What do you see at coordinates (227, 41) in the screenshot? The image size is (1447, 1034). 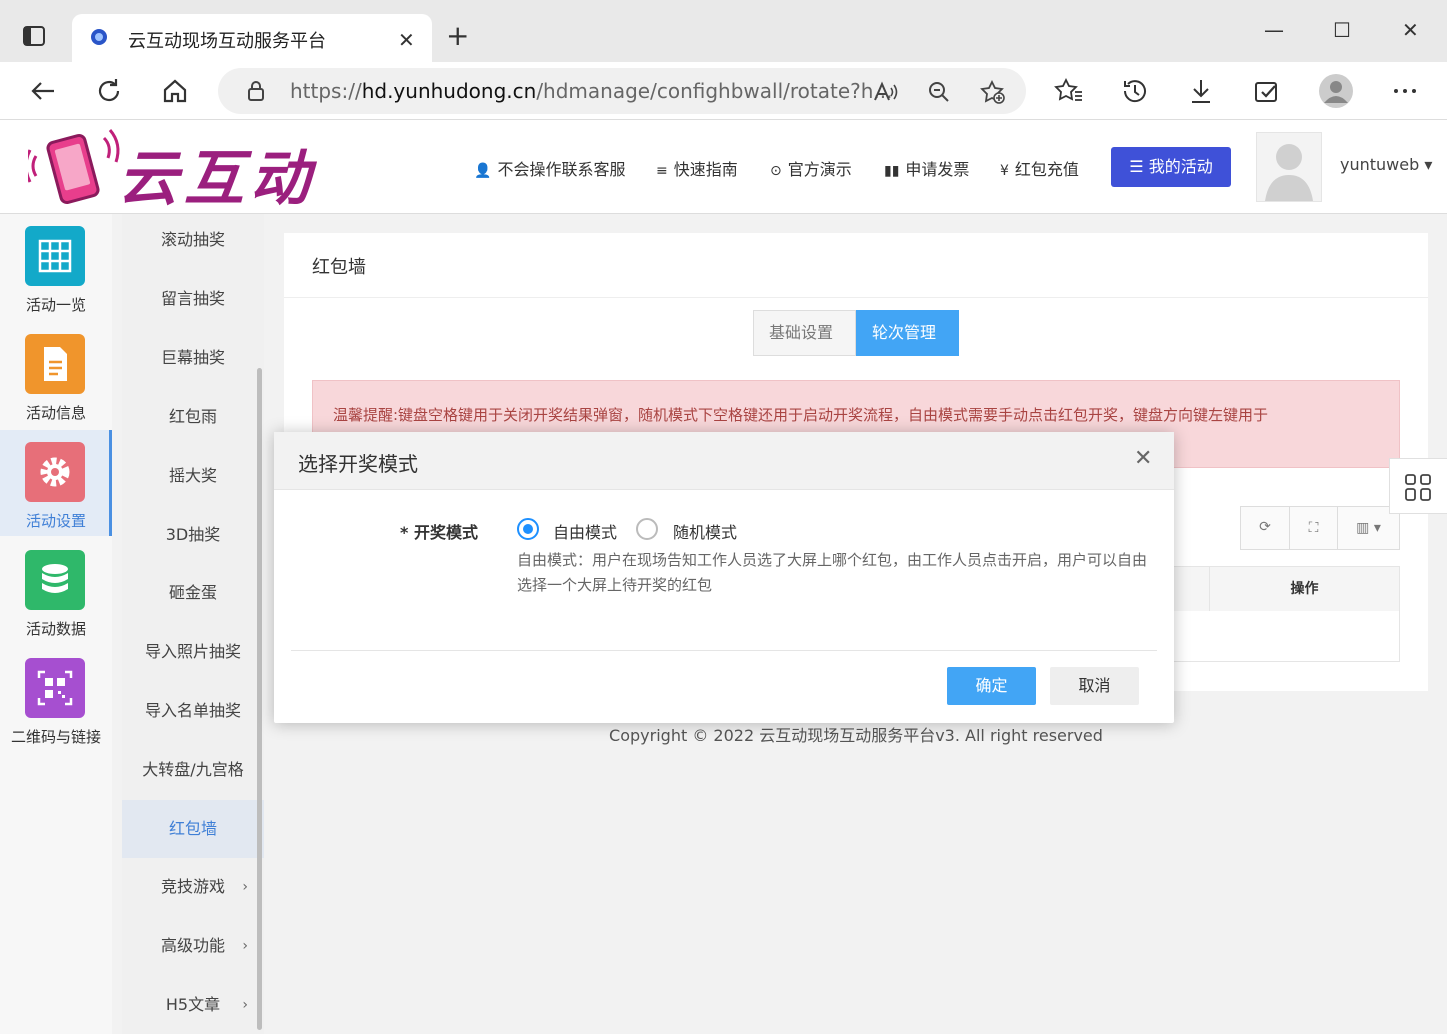 I see `tab-title: 云互动现场互动服务平台` at bounding box center [227, 41].